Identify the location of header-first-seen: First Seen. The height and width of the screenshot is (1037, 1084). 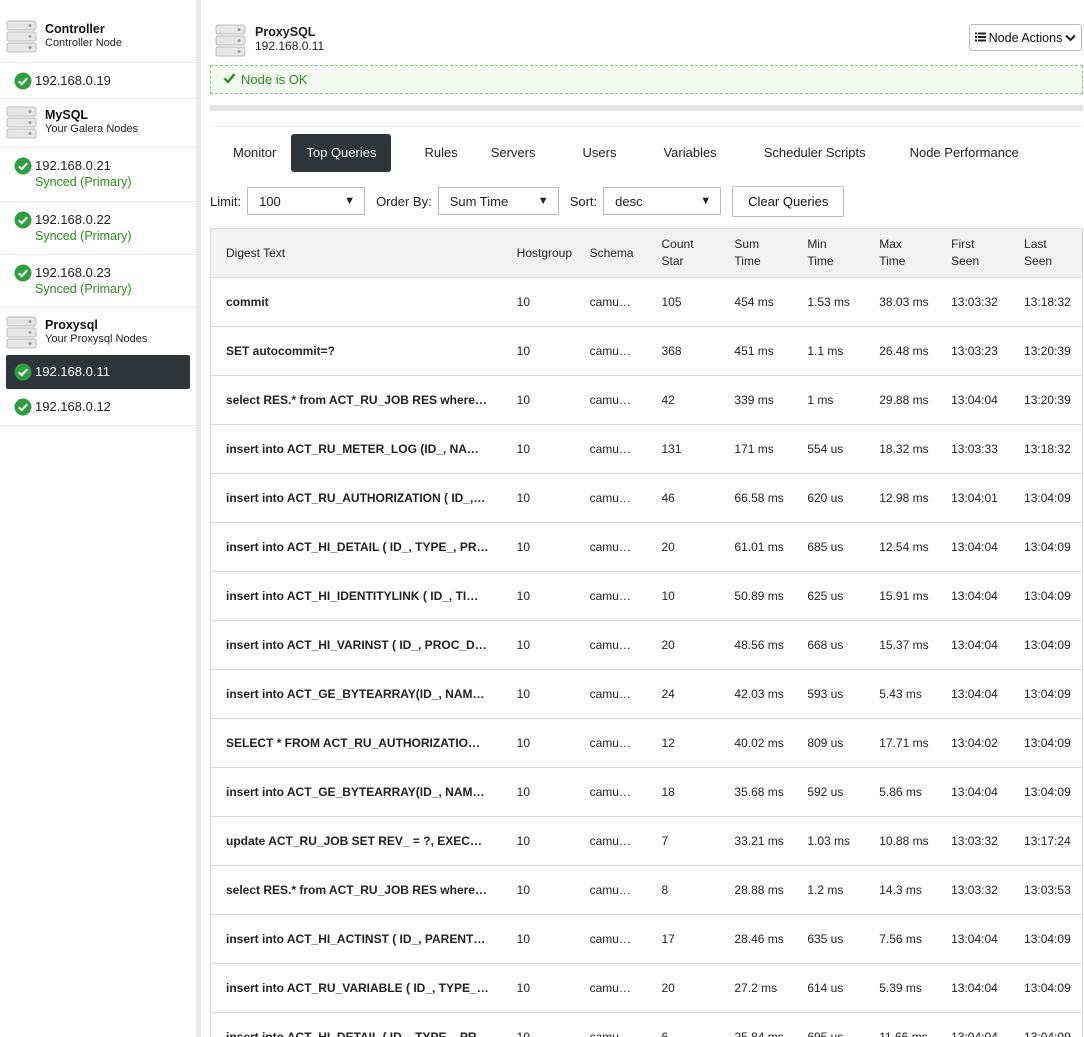
(987, 253).